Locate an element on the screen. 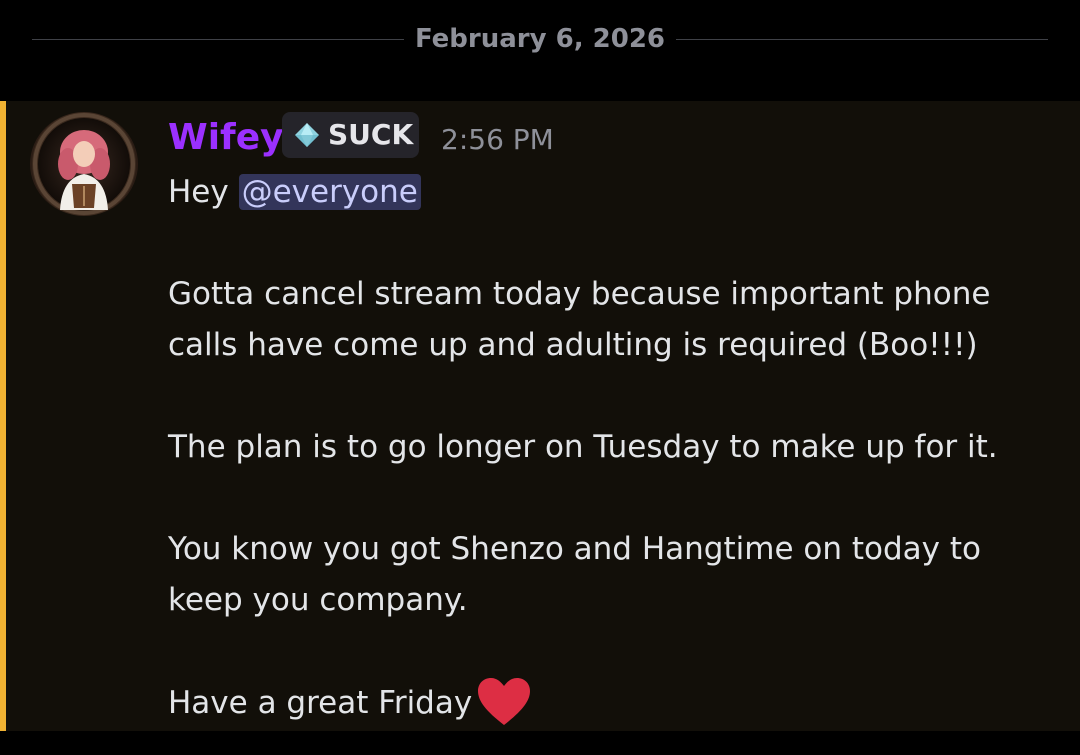 Image resolution: width=1080 pixels, height=755 pixels. date-divider-label: February 6, 2026 is located at coordinates (540, 39).